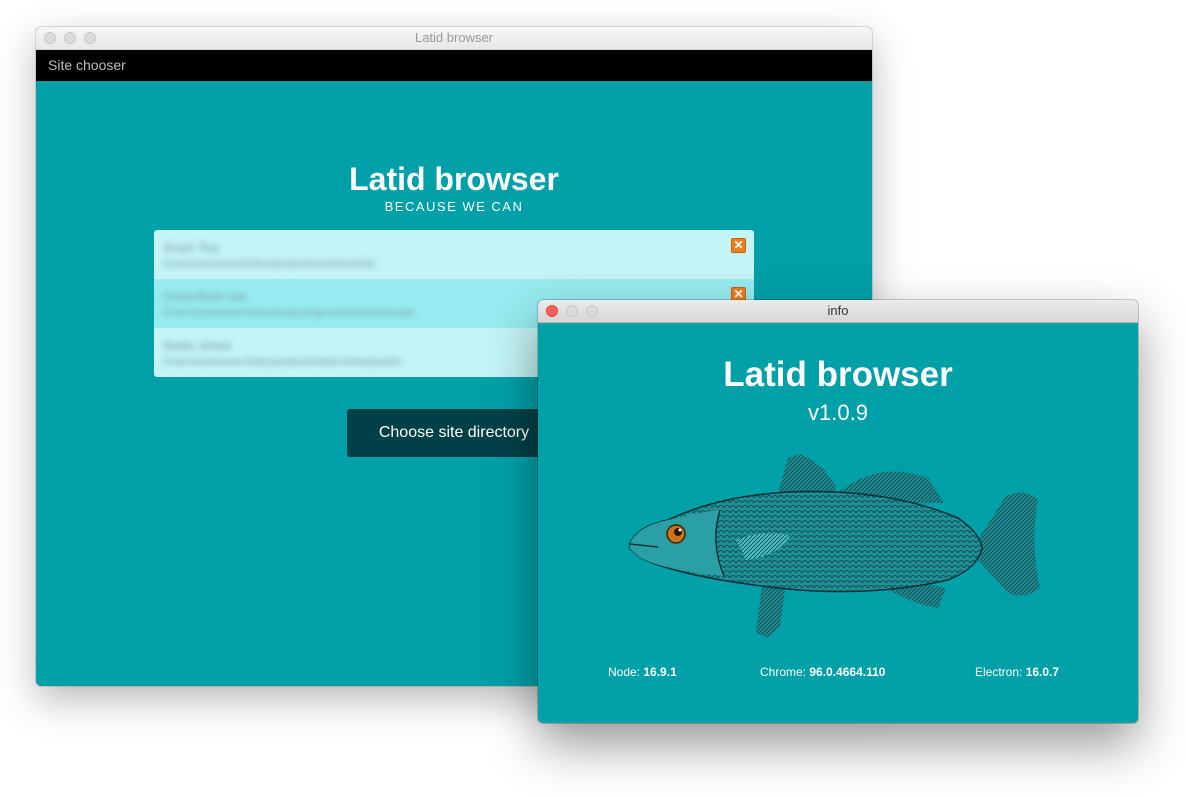  Describe the element at coordinates (783, 672) in the screenshot. I see `chrome-label: Chrome:` at that location.